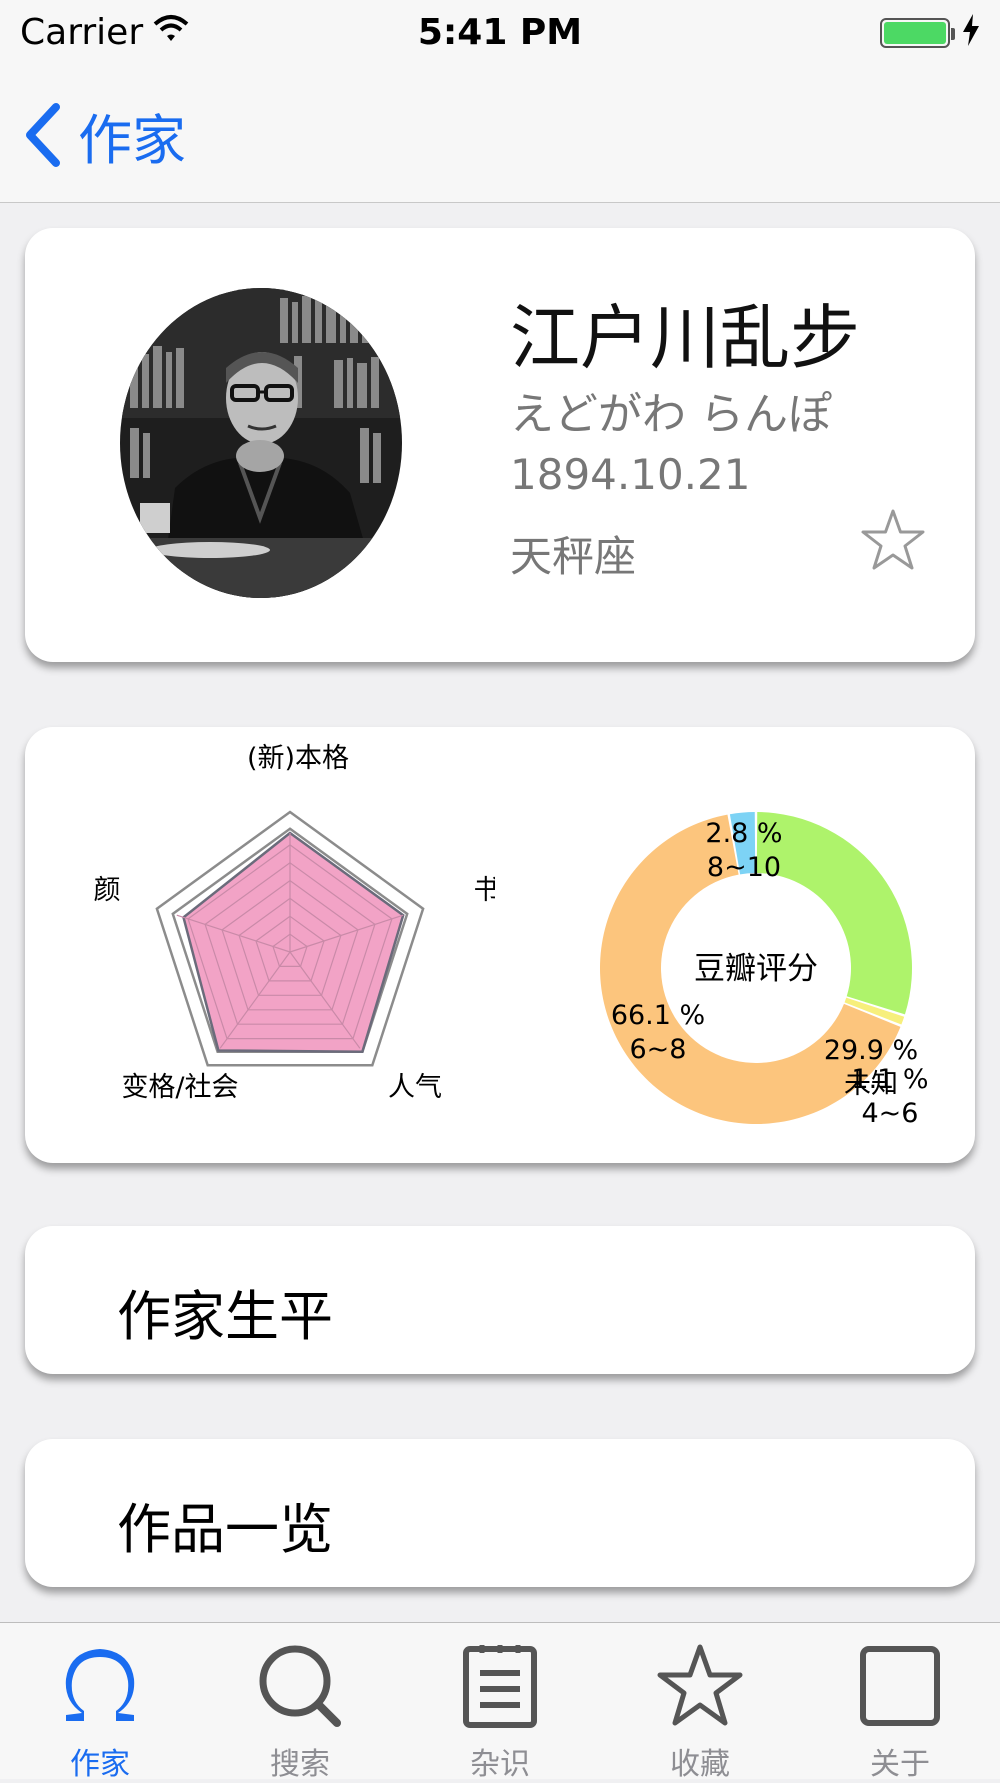 Image resolution: width=1000 pixels, height=1783 pixels. Describe the element at coordinates (756, 969) in the screenshot. I see `donut-center-title: 豆瓣评分` at that location.